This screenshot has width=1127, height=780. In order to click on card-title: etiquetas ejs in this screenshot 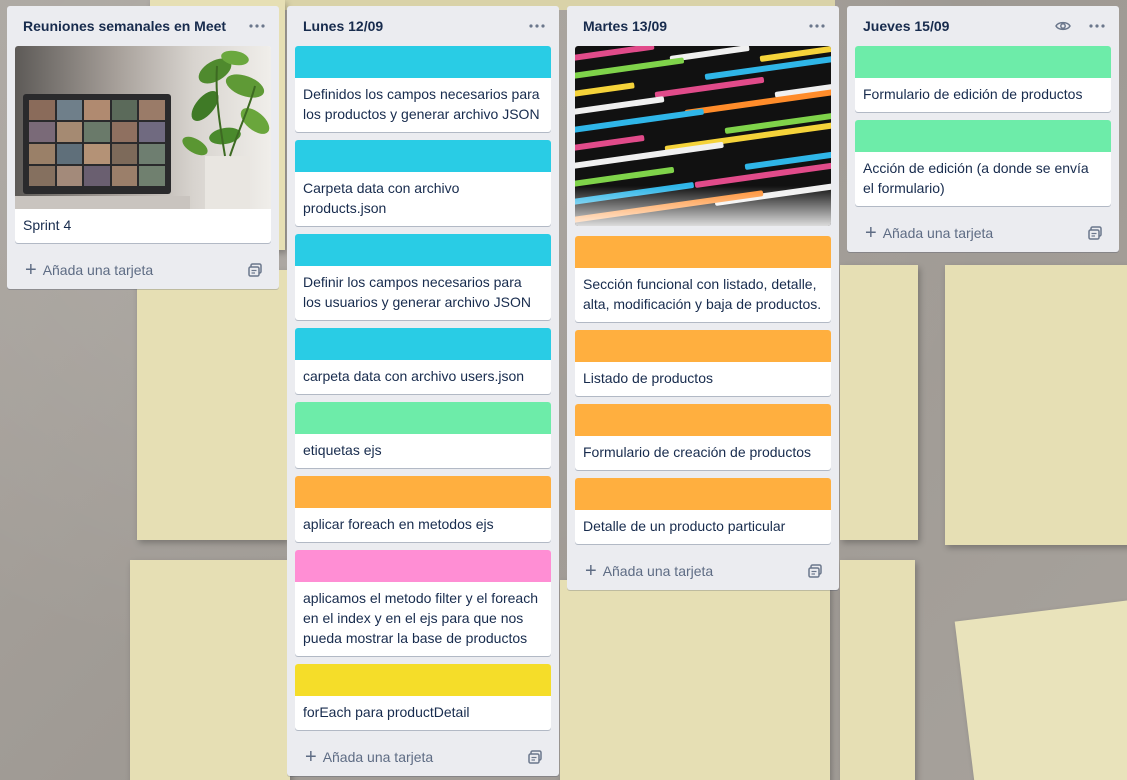, I will do `click(342, 450)`.